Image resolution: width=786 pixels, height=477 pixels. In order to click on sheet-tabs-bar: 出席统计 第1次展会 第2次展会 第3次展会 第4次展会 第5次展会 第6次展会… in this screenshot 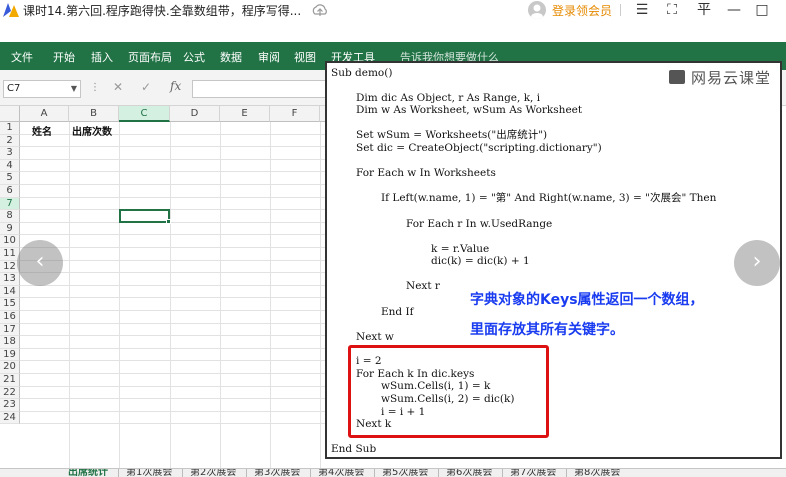, I will do `click(393, 472)`.